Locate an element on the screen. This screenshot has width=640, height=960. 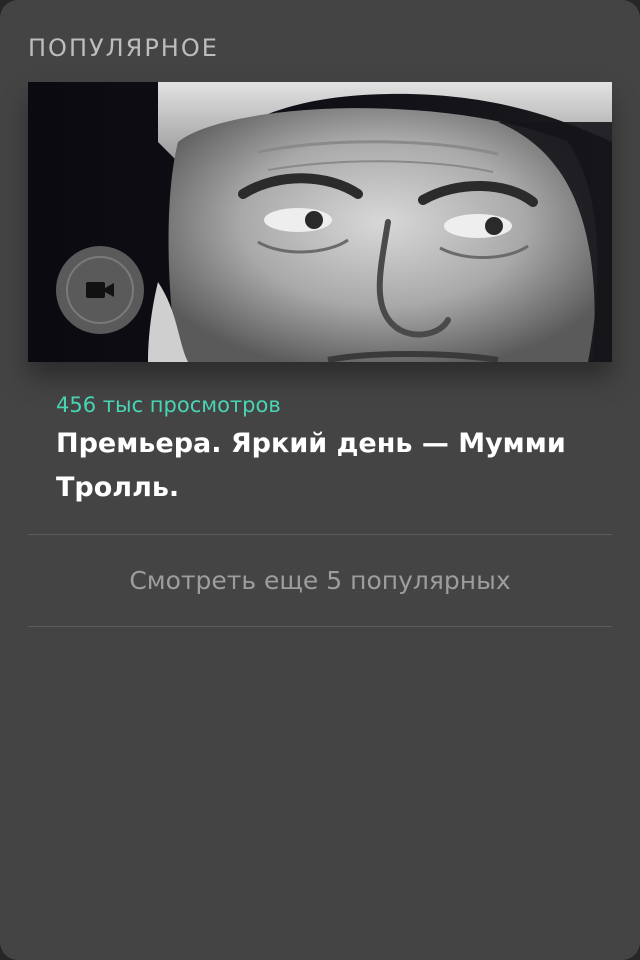
section-title: ПОПУЛЯРНОЕ is located at coordinates (123, 48).